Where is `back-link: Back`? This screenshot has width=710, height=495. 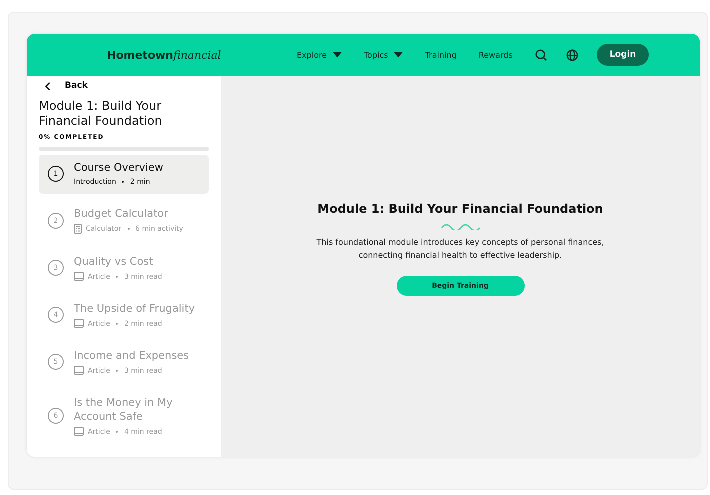
back-link: Back is located at coordinates (63, 83).